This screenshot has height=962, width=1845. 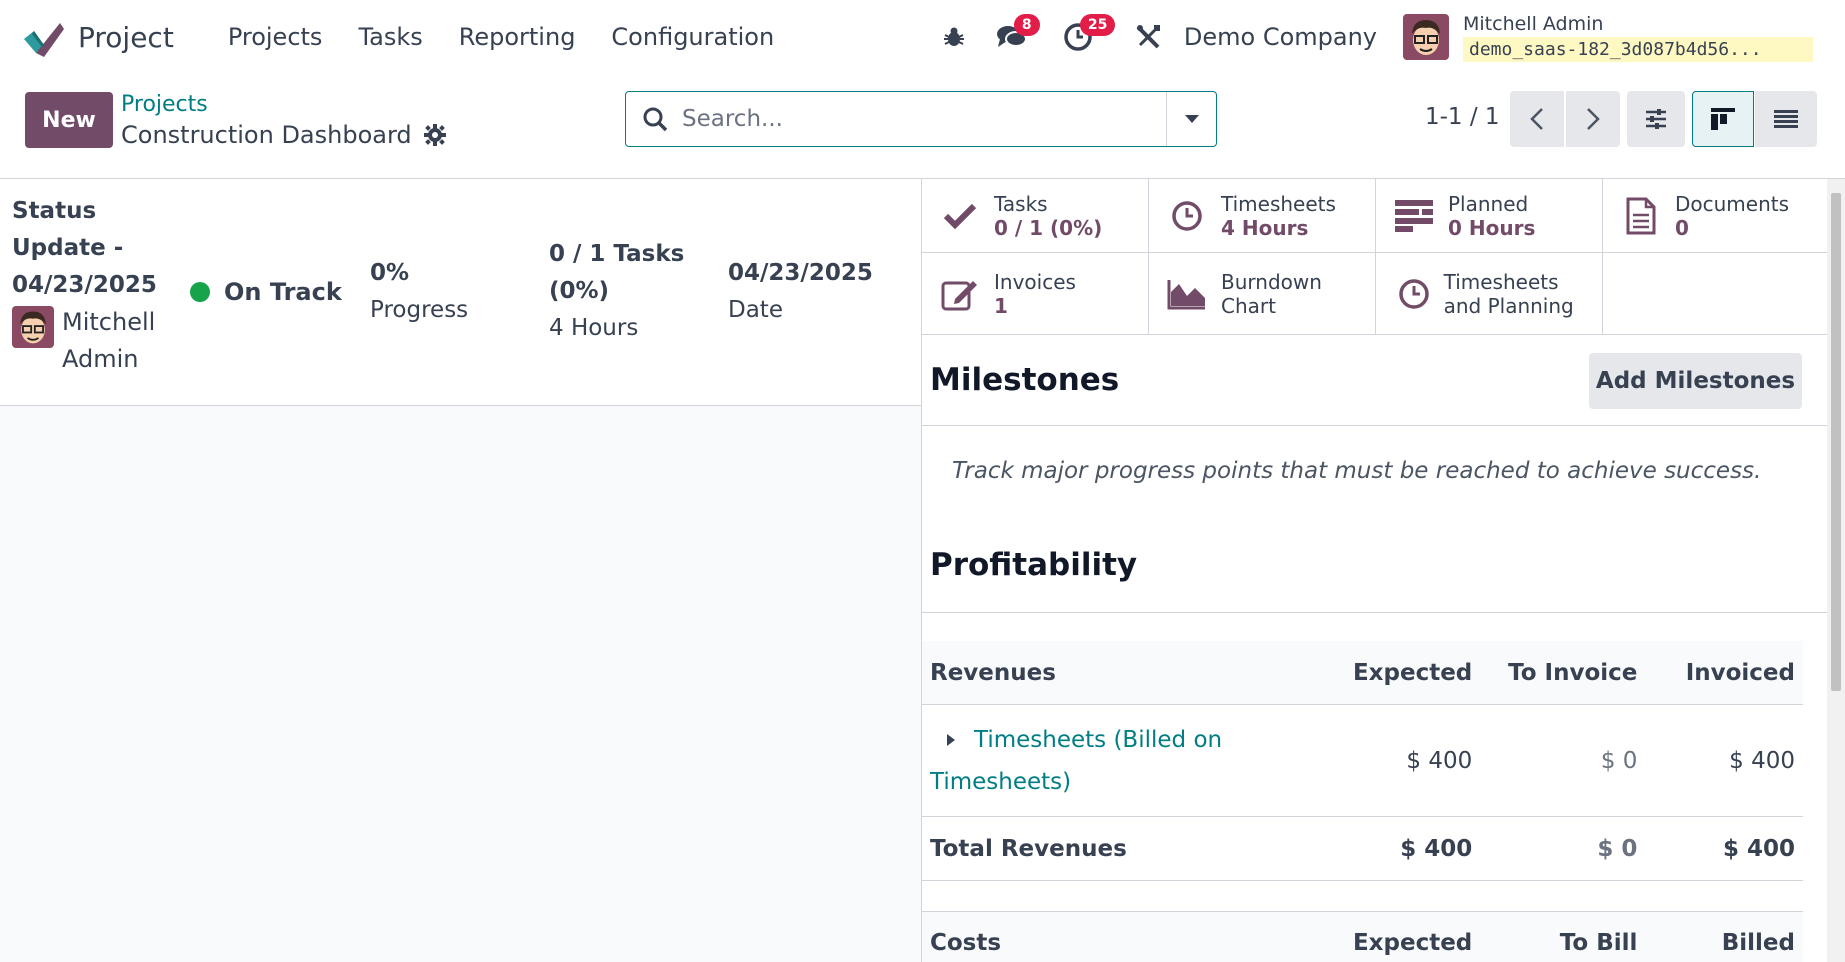 What do you see at coordinates (1362, 936) in the screenshot?
I see `costs-header-row: Costs Expected To Bill Billed` at bounding box center [1362, 936].